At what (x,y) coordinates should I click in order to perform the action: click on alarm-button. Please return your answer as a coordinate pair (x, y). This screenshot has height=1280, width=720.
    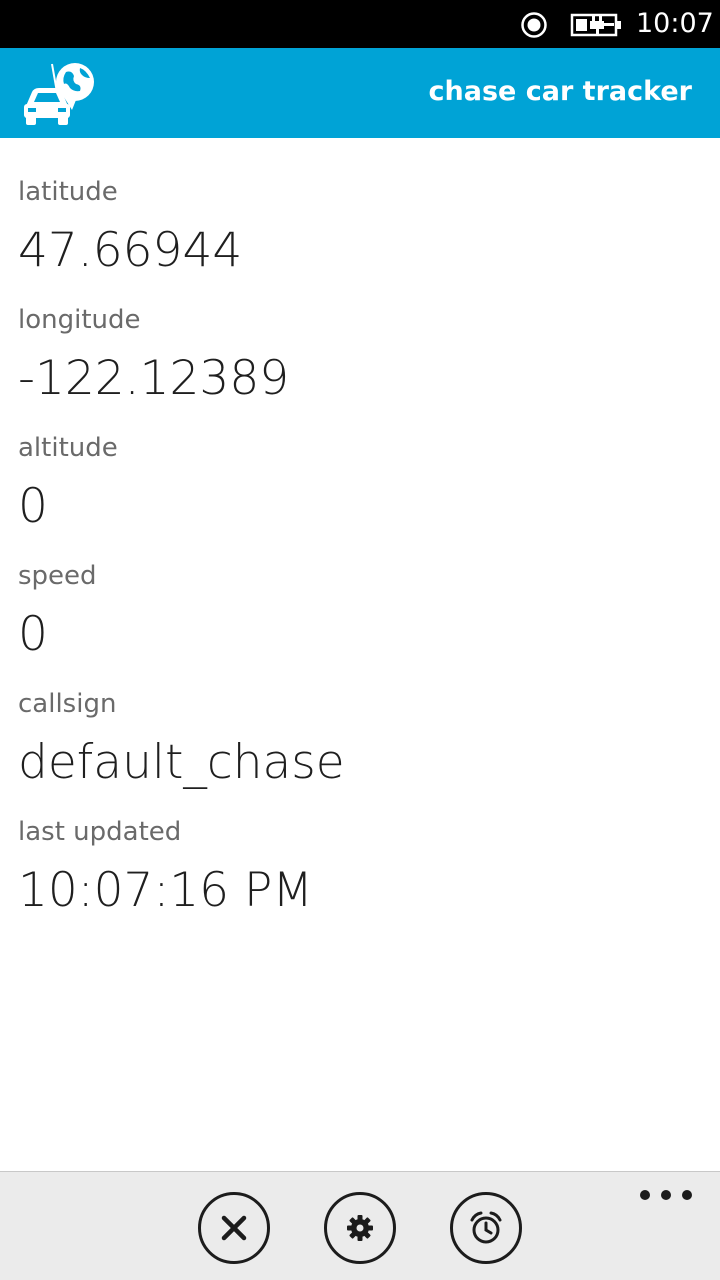
    Looking at the image, I should click on (486, 1228).